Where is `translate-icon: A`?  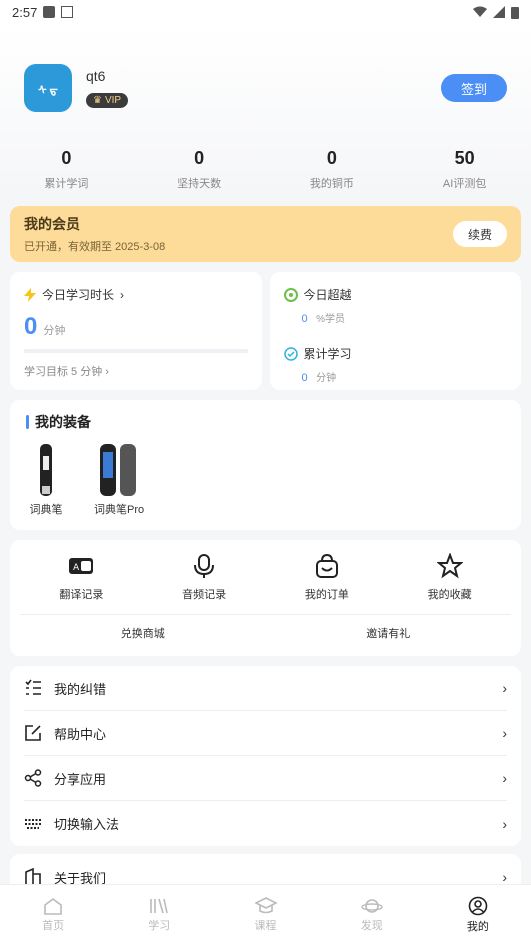 translate-icon: A is located at coordinates (81, 566).